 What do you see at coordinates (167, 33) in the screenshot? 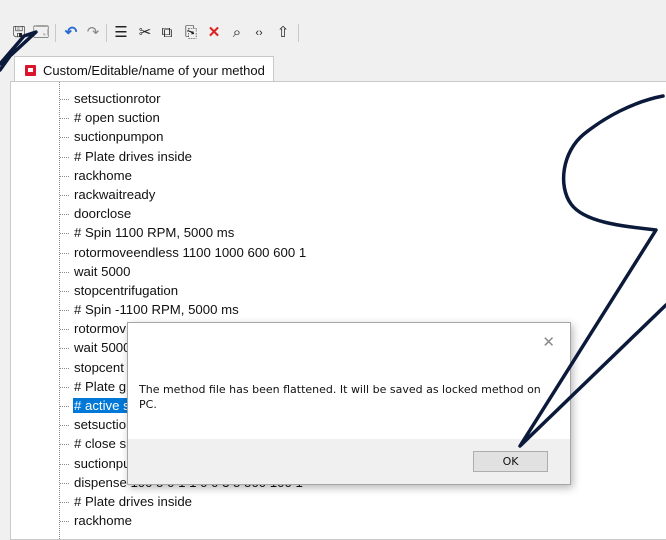
I see `copy-icon: ⧉` at bounding box center [167, 33].